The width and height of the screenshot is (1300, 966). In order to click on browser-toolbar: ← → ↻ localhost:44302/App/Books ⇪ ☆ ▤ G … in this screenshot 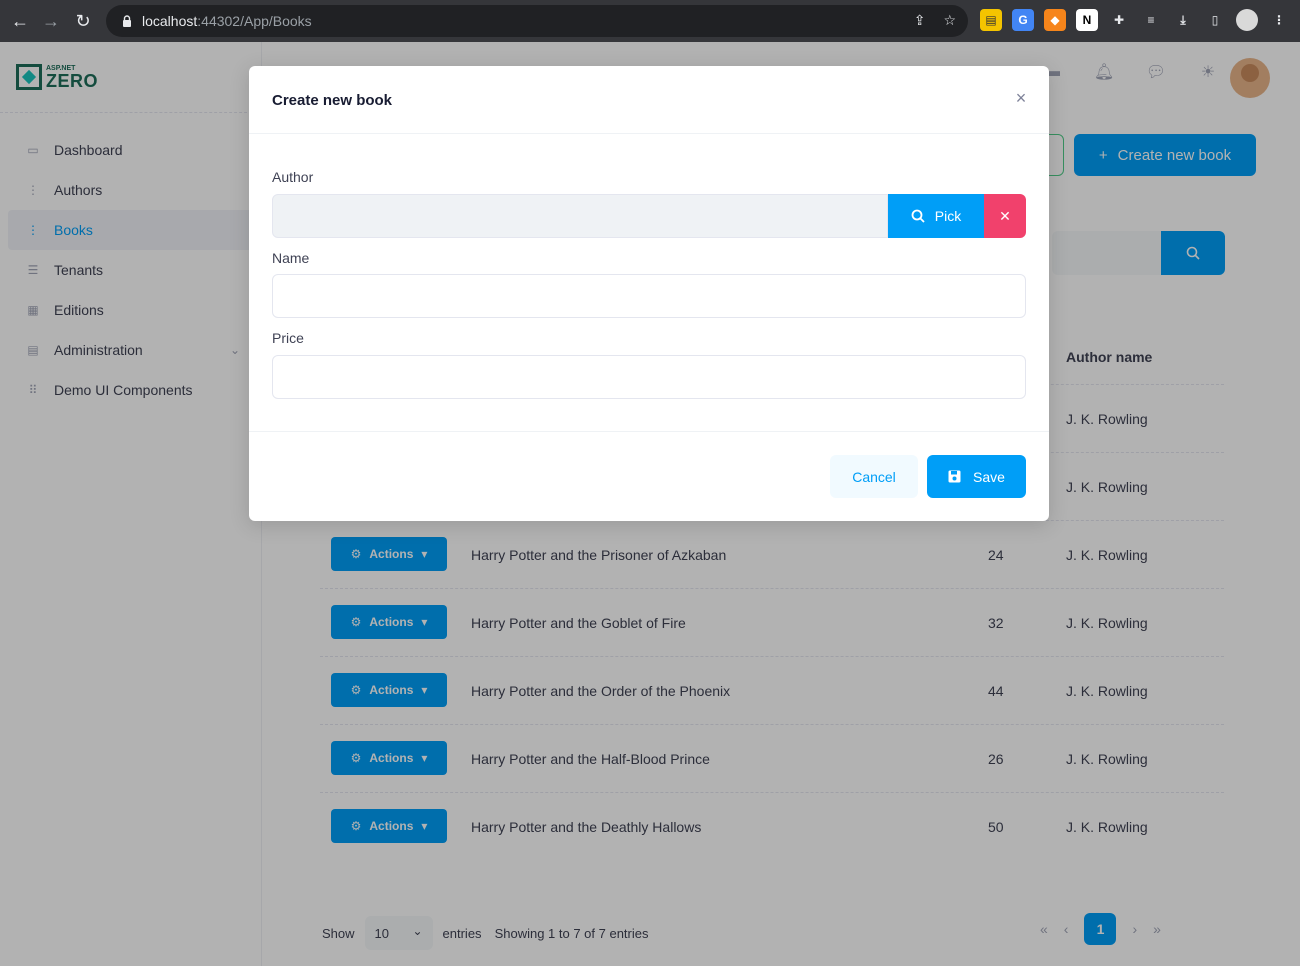, I will do `click(650, 21)`.